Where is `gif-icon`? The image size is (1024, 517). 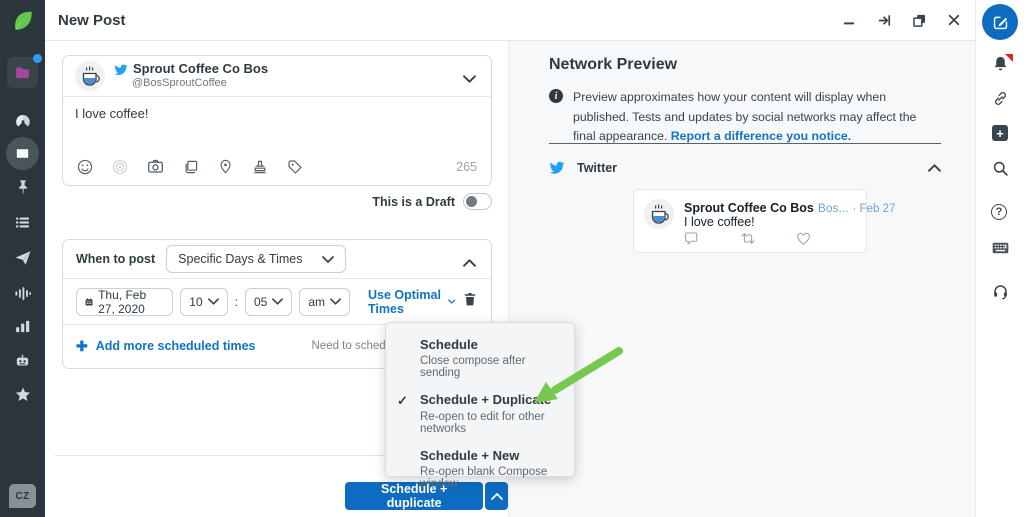
gif-icon is located at coordinates (120, 166).